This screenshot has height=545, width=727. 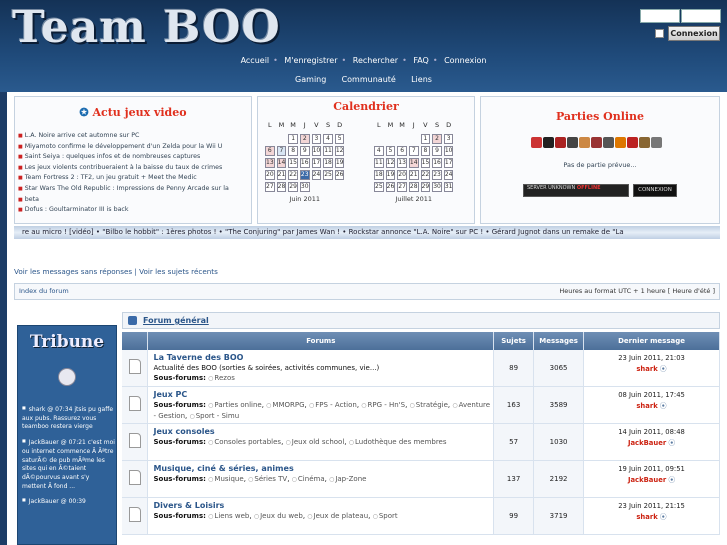 What do you see at coordinates (267, 479) in the screenshot?
I see `subforum-link: Séries TV` at bounding box center [267, 479].